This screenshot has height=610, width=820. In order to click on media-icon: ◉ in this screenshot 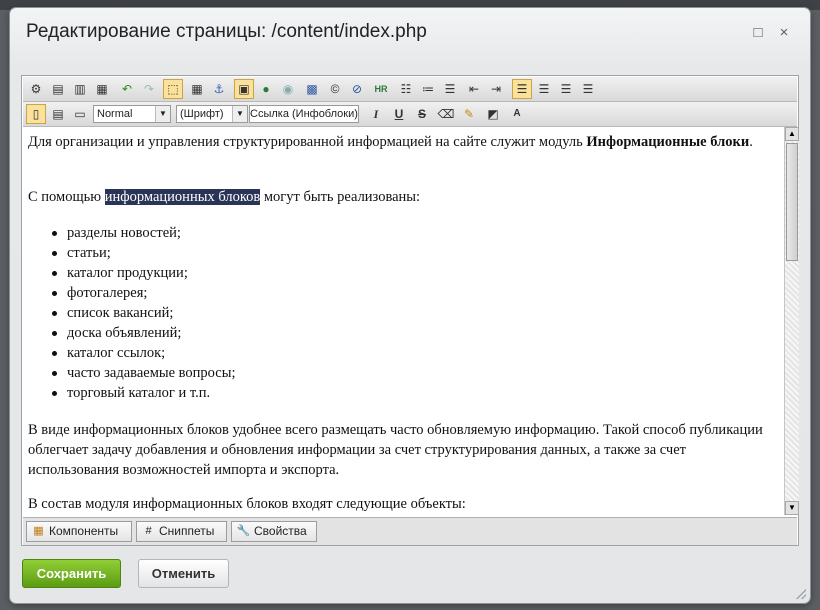, I will do `click(288, 89)`.